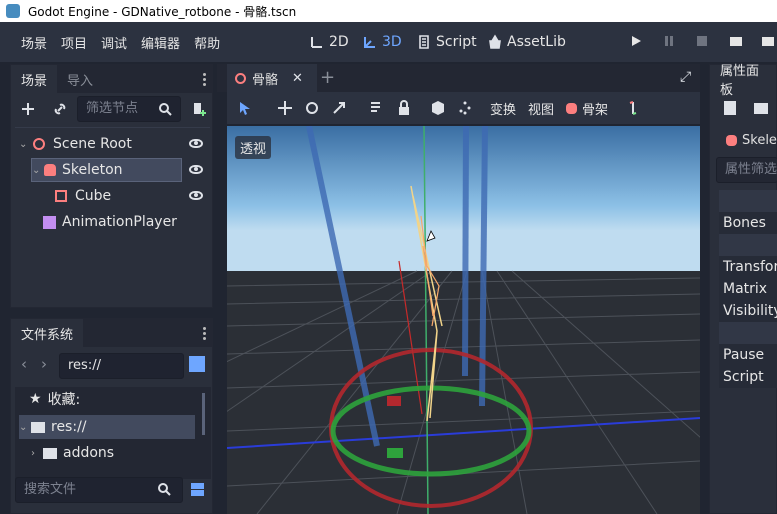  Describe the element at coordinates (34, 79) in the screenshot. I see `tab-scene: 场景` at that location.